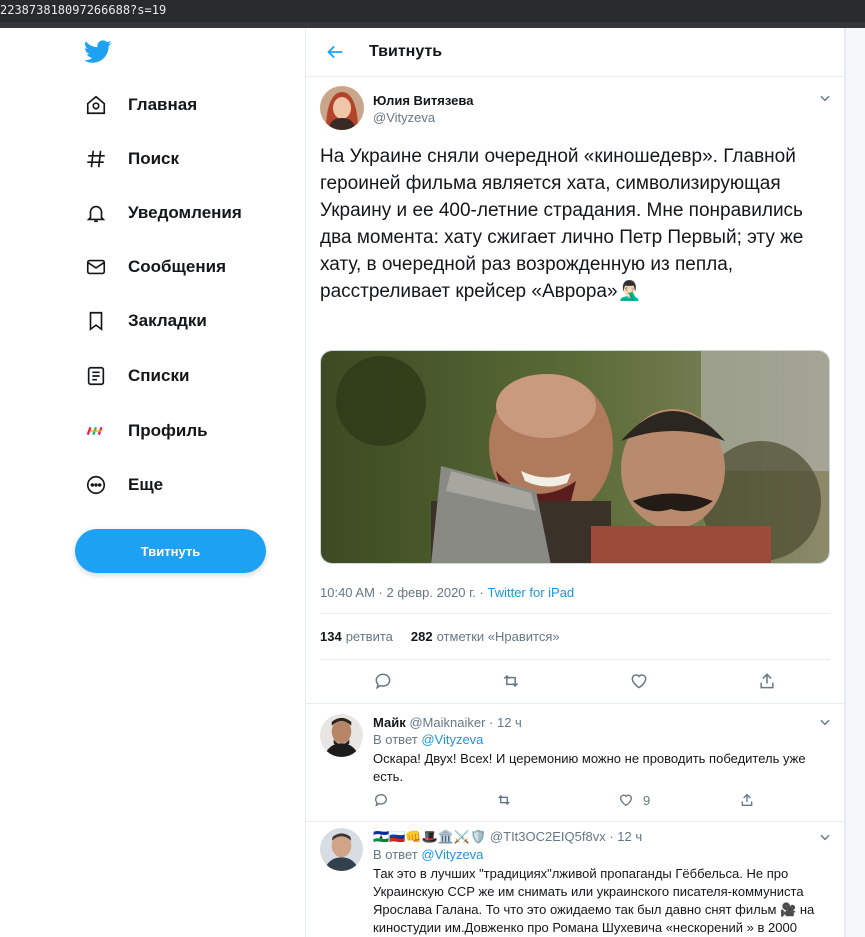  What do you see at coordinates (163, 104) in the screenshot?
I see `nav-home-label: Главная` at bounding box center [163, 104].